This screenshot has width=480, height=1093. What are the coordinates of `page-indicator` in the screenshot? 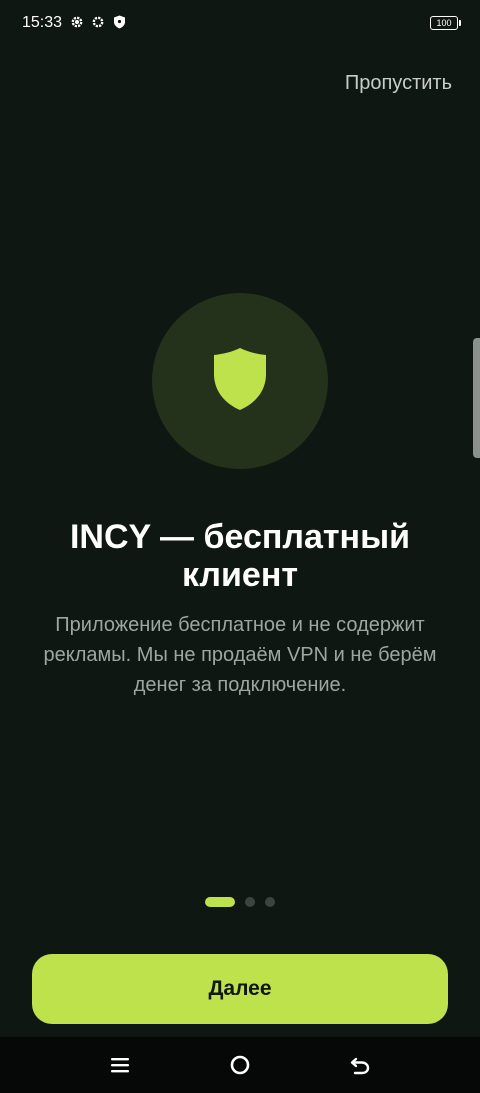 It's located at (240, 902).